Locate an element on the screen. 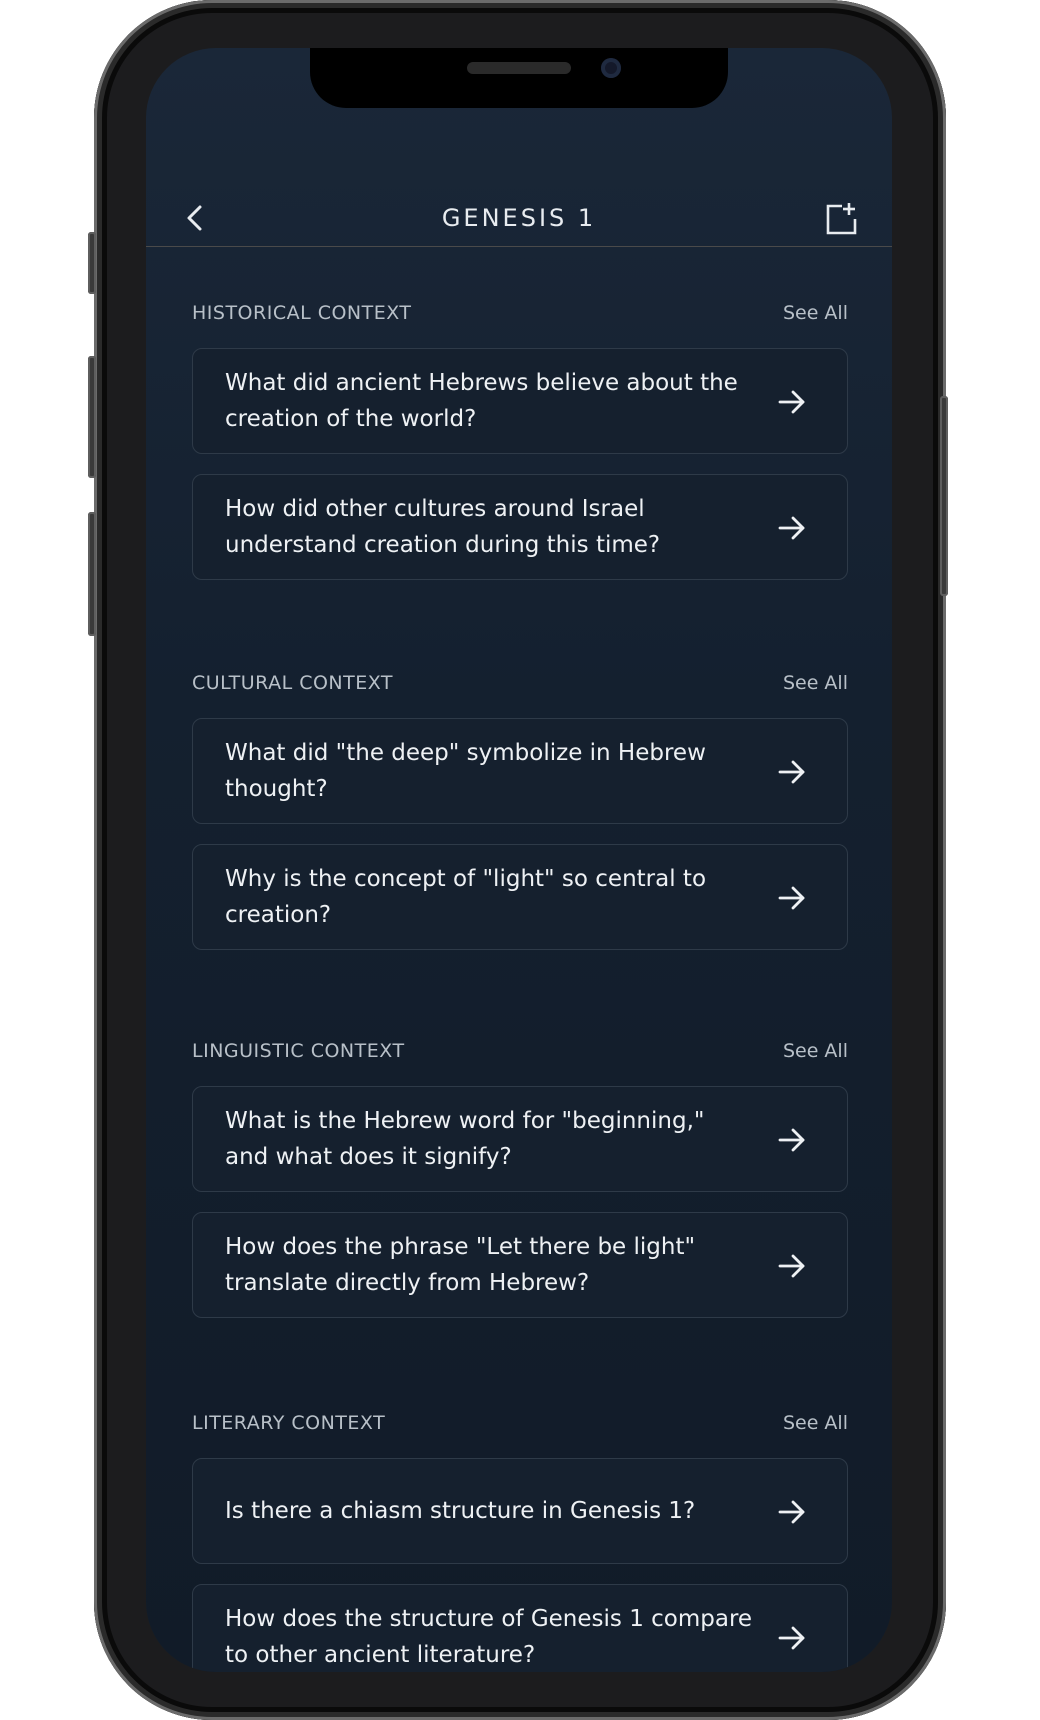 This screenshot has height=1720, width=1040. power-button is located at coordinates (944, 496).